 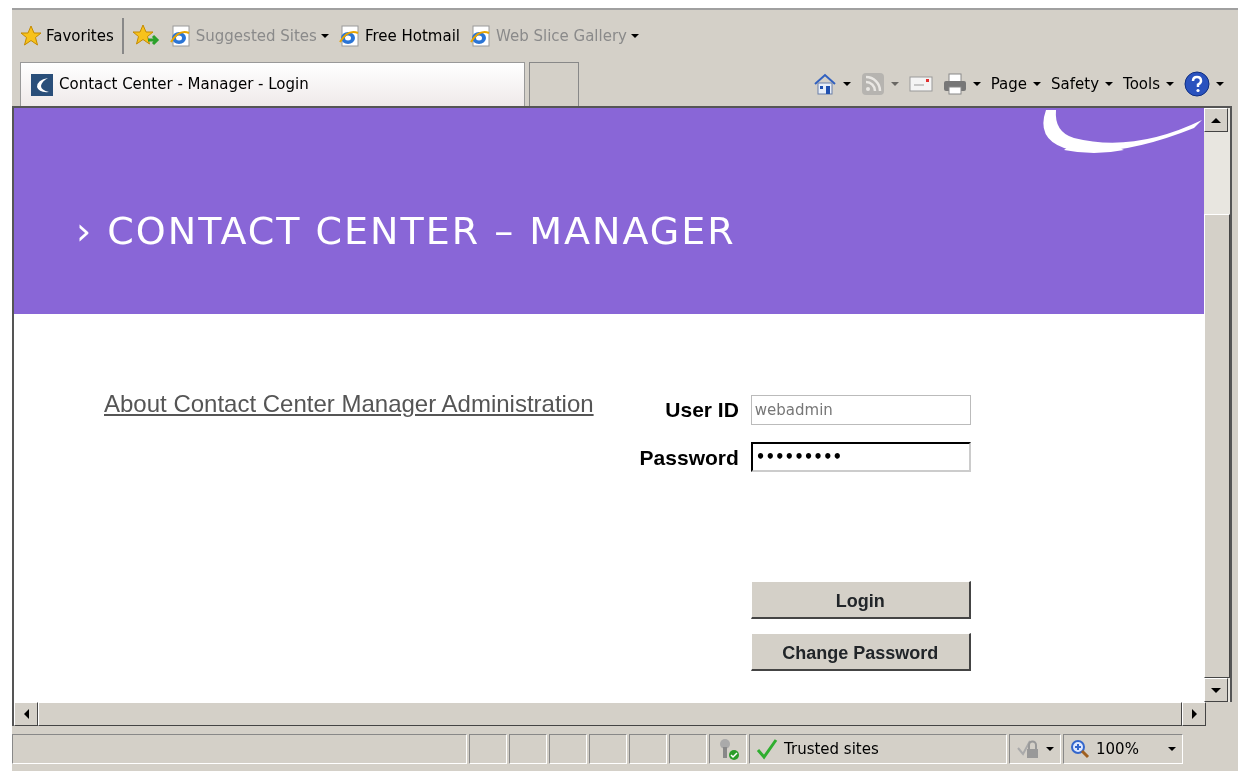 I want to click on feed-icon, so click(x=872, y=84).